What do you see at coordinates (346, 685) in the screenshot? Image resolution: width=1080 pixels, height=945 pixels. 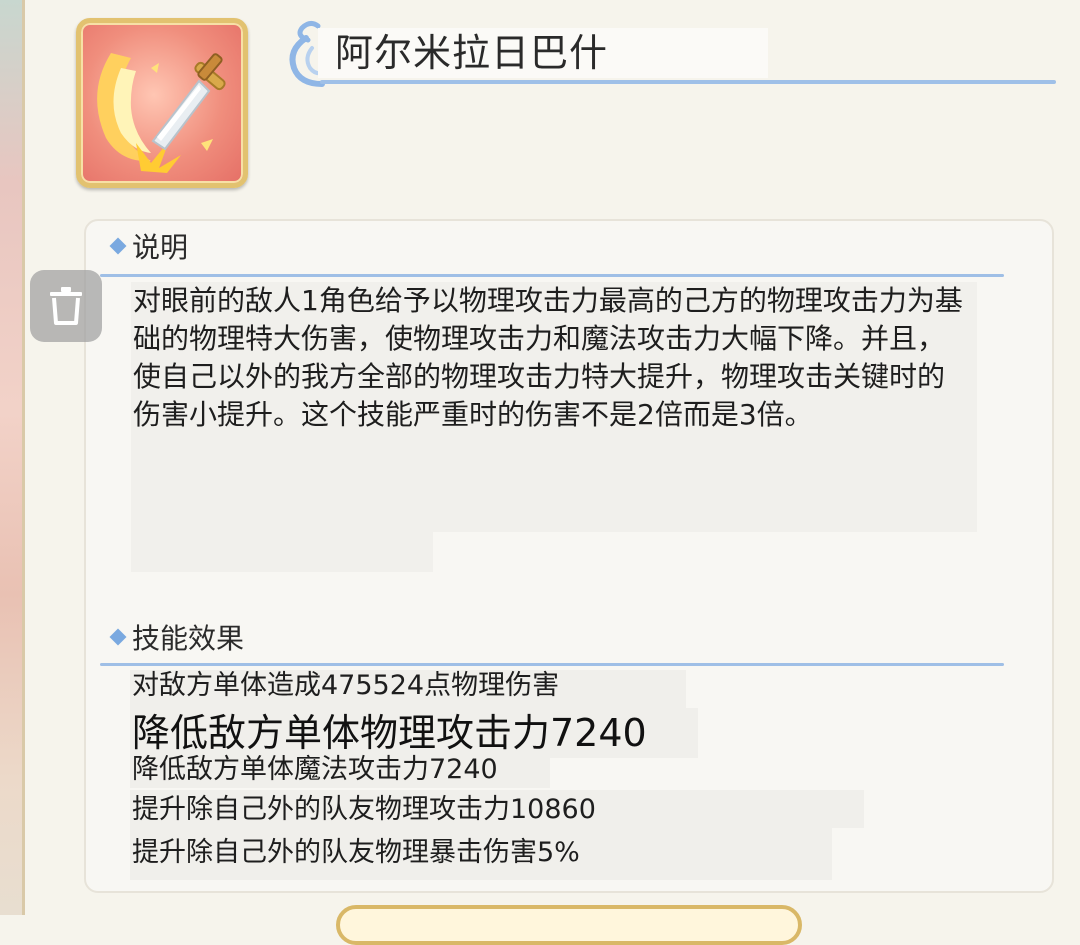 I see `effect-line-damage: 对敌方单体造成475524点物理伤害` at bounding box center [346, 685].